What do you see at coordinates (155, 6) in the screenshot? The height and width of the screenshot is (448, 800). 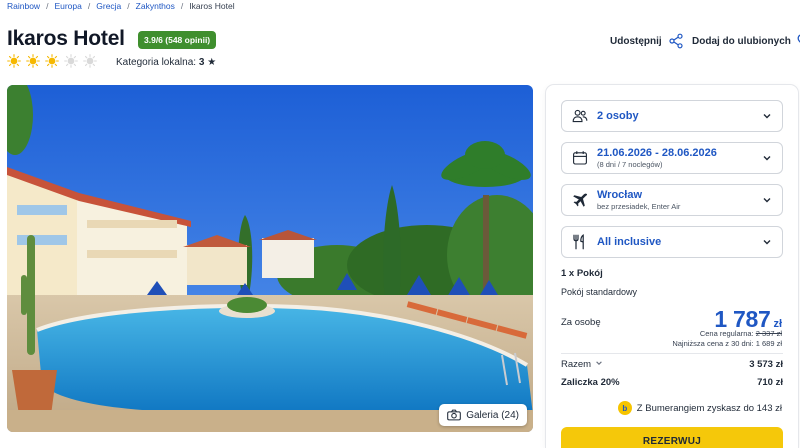 I see `breadcrumb-link-zakynthos: Zakynthos` at bounding box center [155, 6].